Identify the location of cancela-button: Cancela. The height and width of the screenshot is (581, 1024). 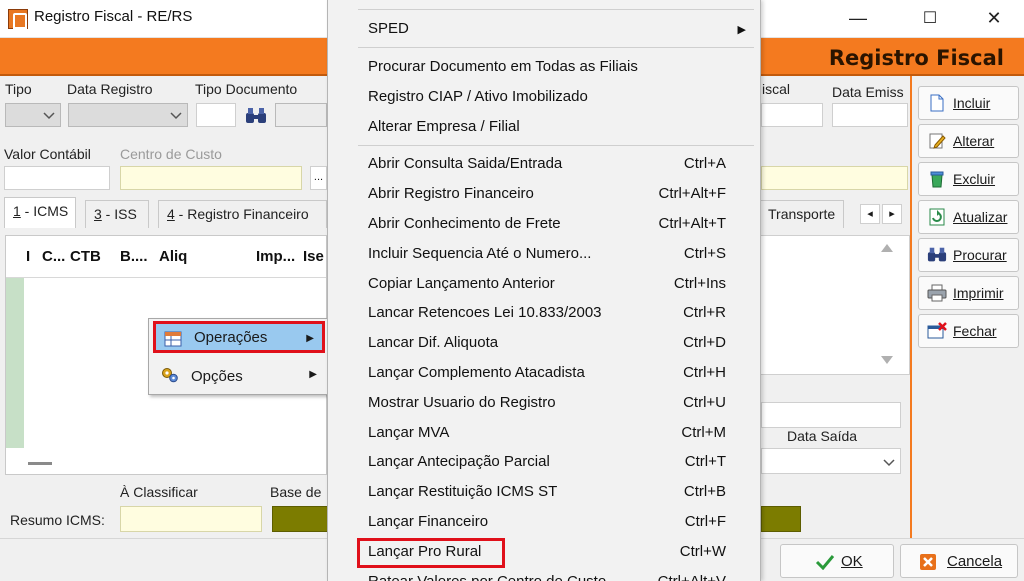
(959, 561).